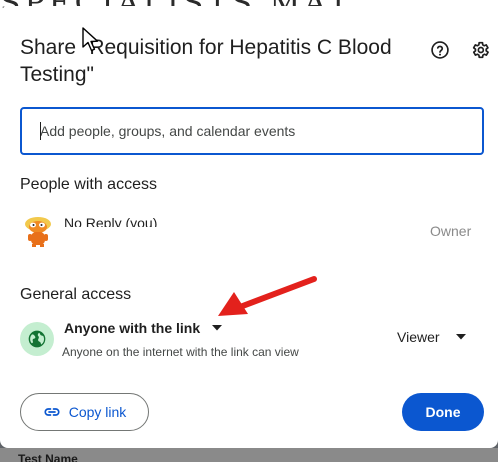 The height and width of the screenshot is (462, 498). I want to click on globe-icon, so click(37, 339).